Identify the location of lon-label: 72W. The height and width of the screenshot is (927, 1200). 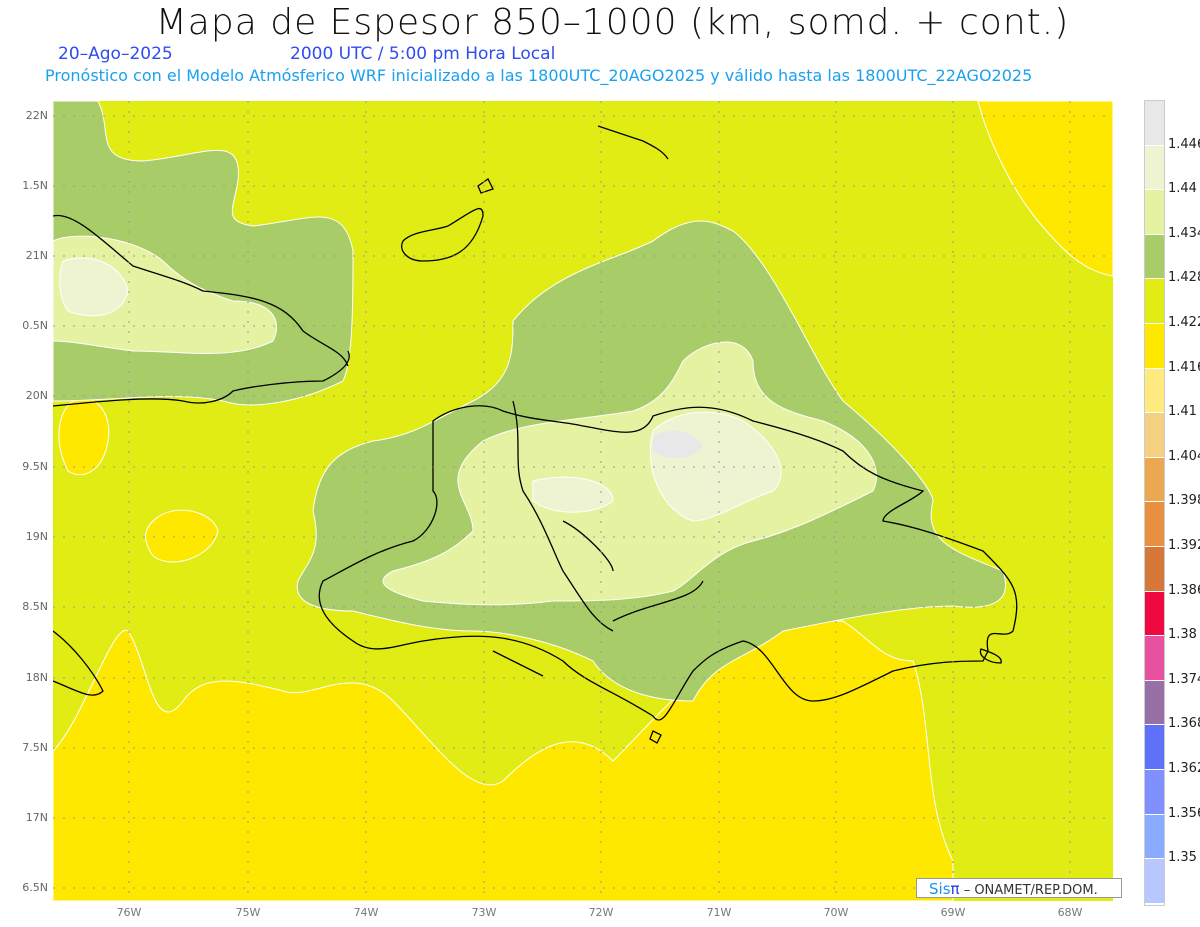
(601, 912).